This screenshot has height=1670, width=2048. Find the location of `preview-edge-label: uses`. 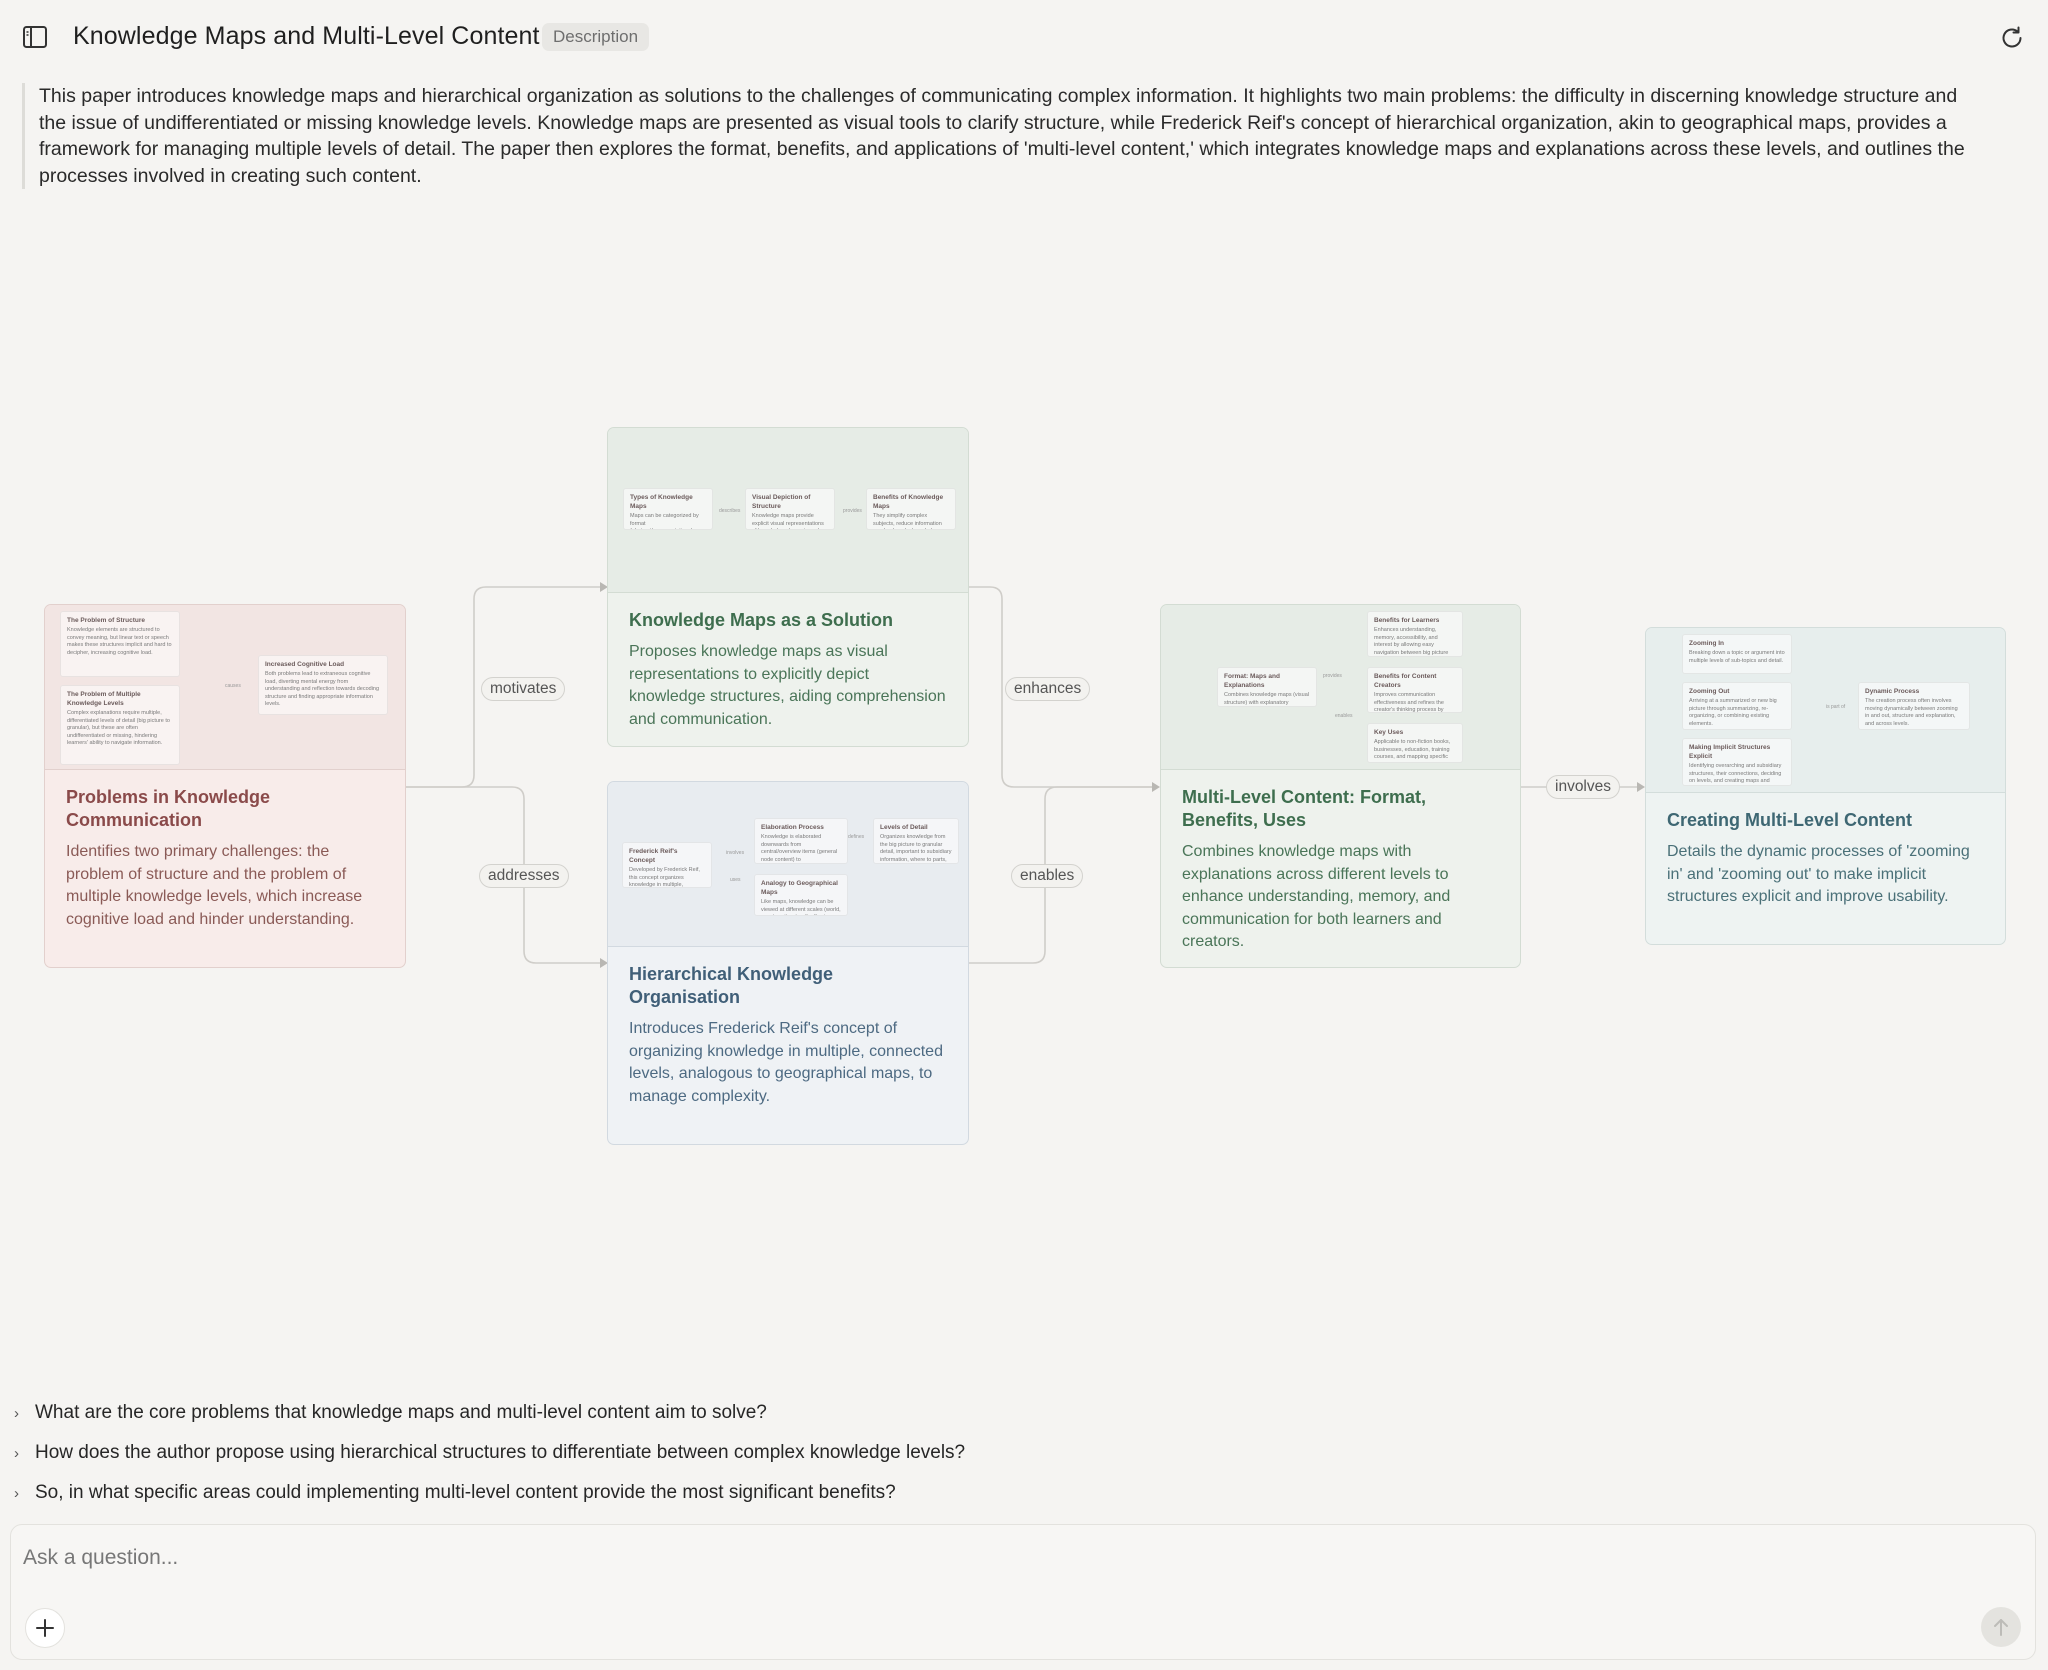

preview-edge-label: uses is located at coordinates (735, 880).